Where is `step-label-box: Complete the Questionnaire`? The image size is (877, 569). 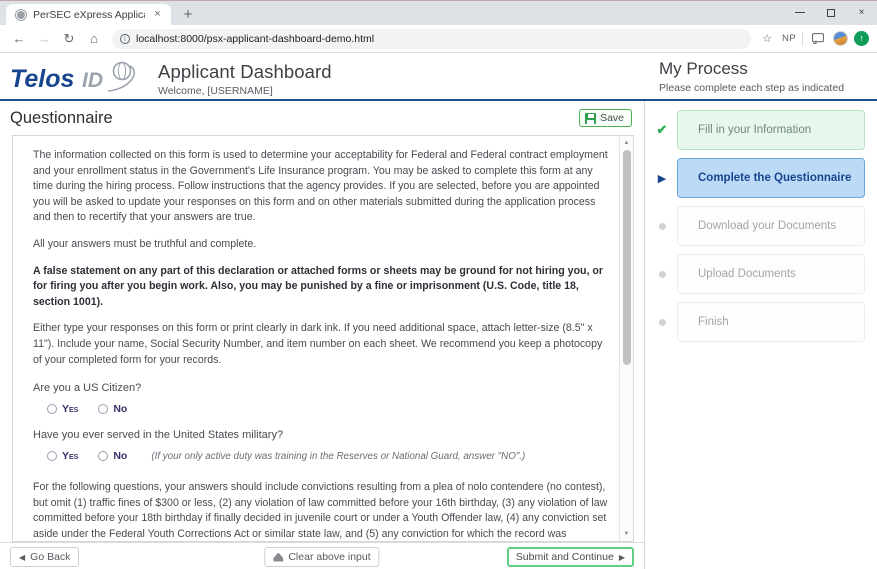
step-label-box: Complete the Questionnaire is located at coordinates (771, 178).